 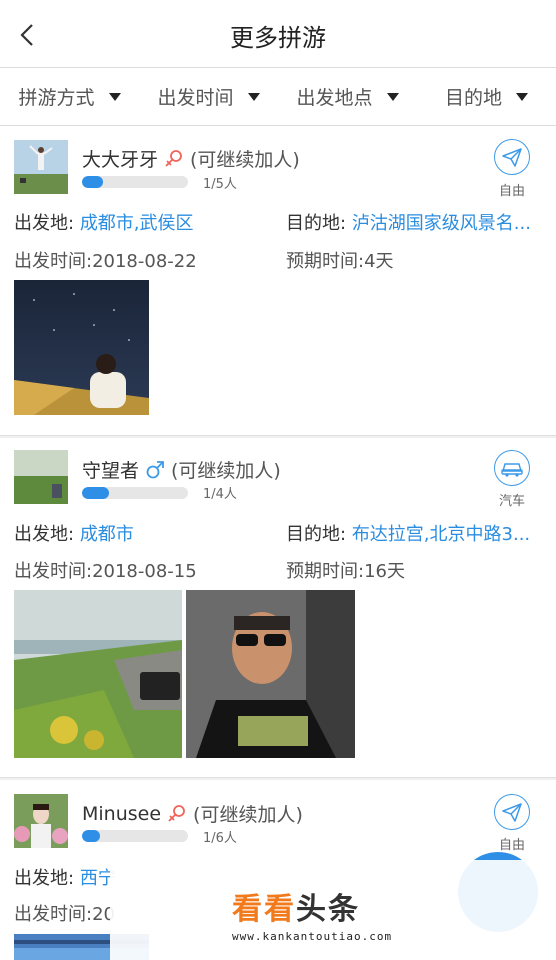 I want to click on page-title: 更多拼游, so click(x=278, y=38).